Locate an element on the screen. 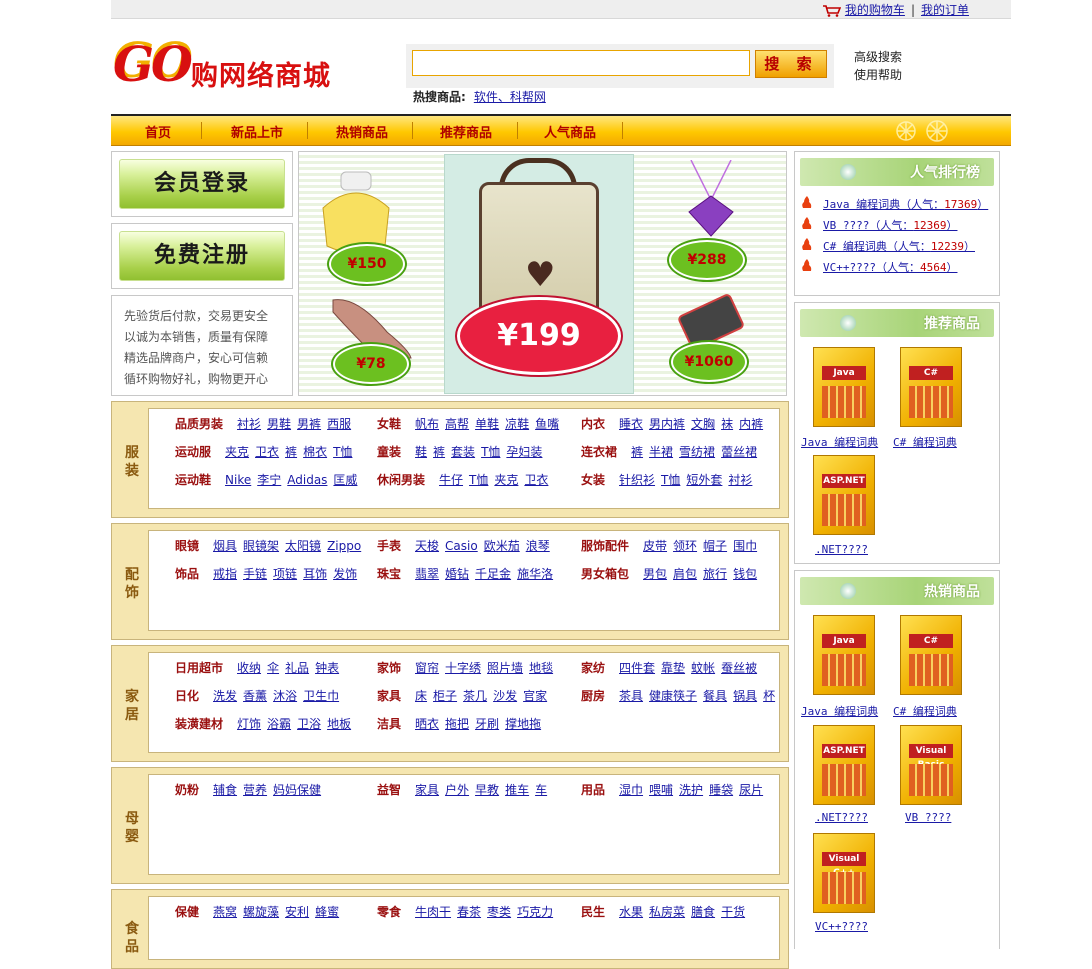  subcategory-title: 休闲男装 is located at coordinates (401, 479).